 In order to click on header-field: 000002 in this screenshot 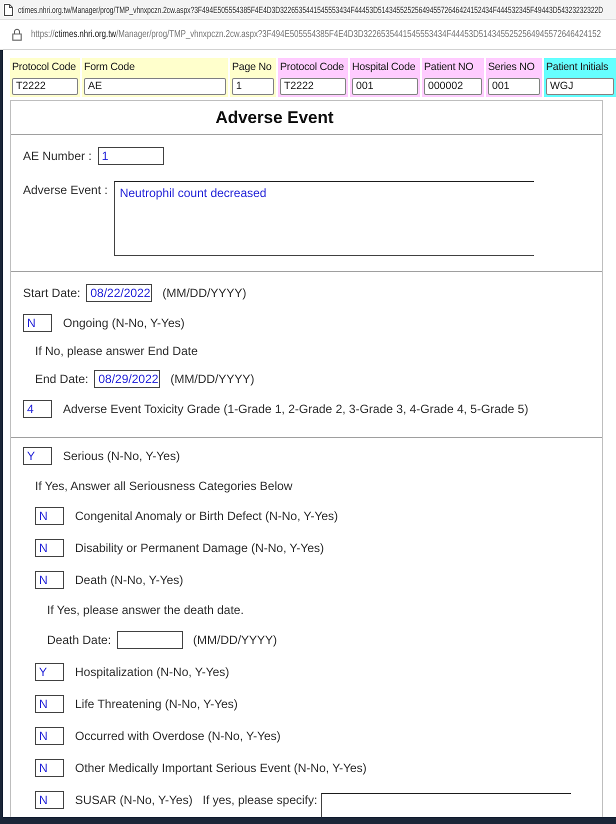, I will do `click(453, 86)`.